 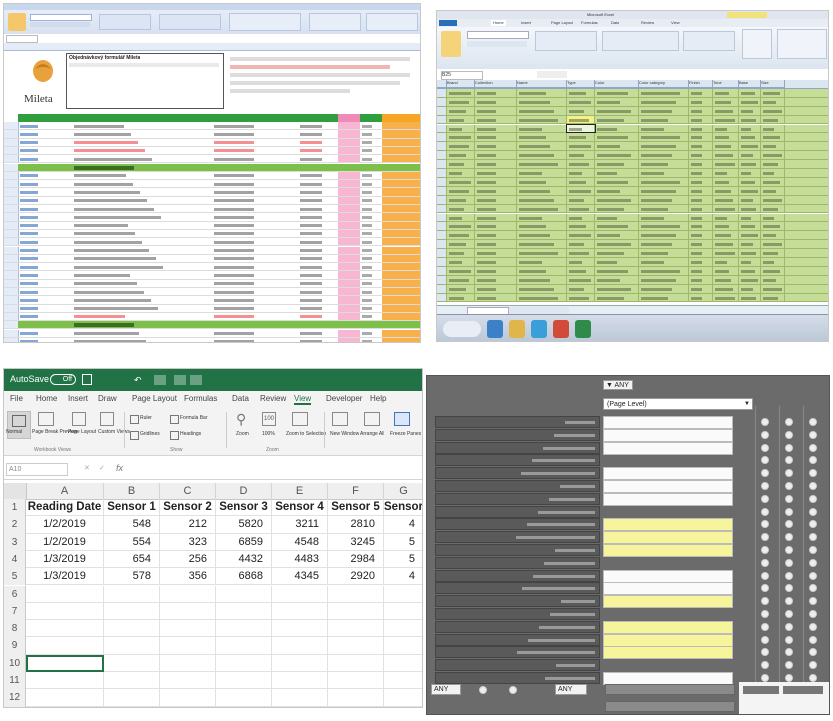 What do you see at coordinates (15, 698) in the screenshot?
I see `row-header: 12` at bounding box center [15, 698].